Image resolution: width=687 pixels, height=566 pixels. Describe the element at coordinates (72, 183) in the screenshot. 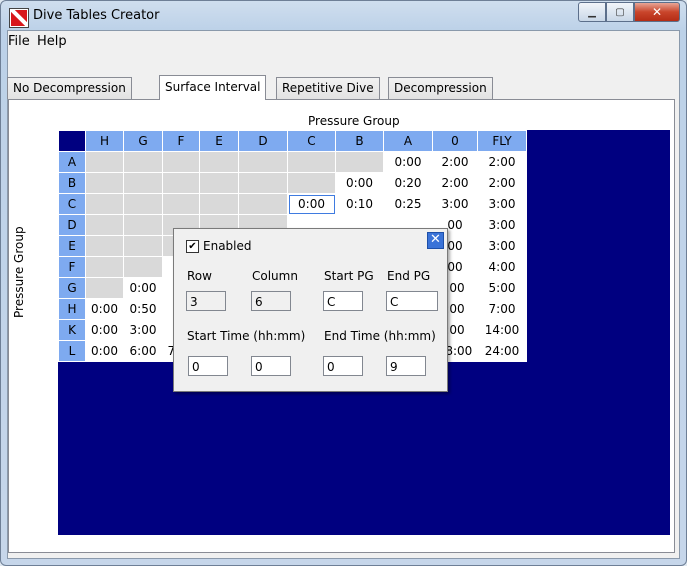

I see `row-header: B` at that location.